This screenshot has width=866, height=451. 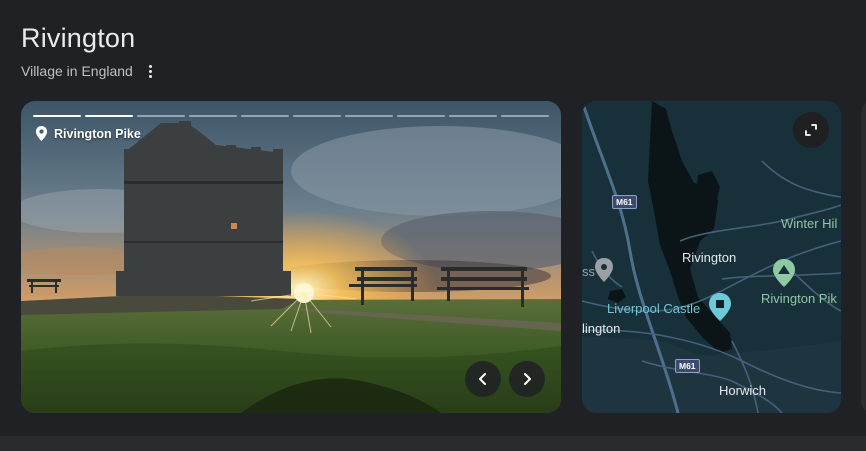 I want to click on chevron-left-icon, so click(x=482, y=379).